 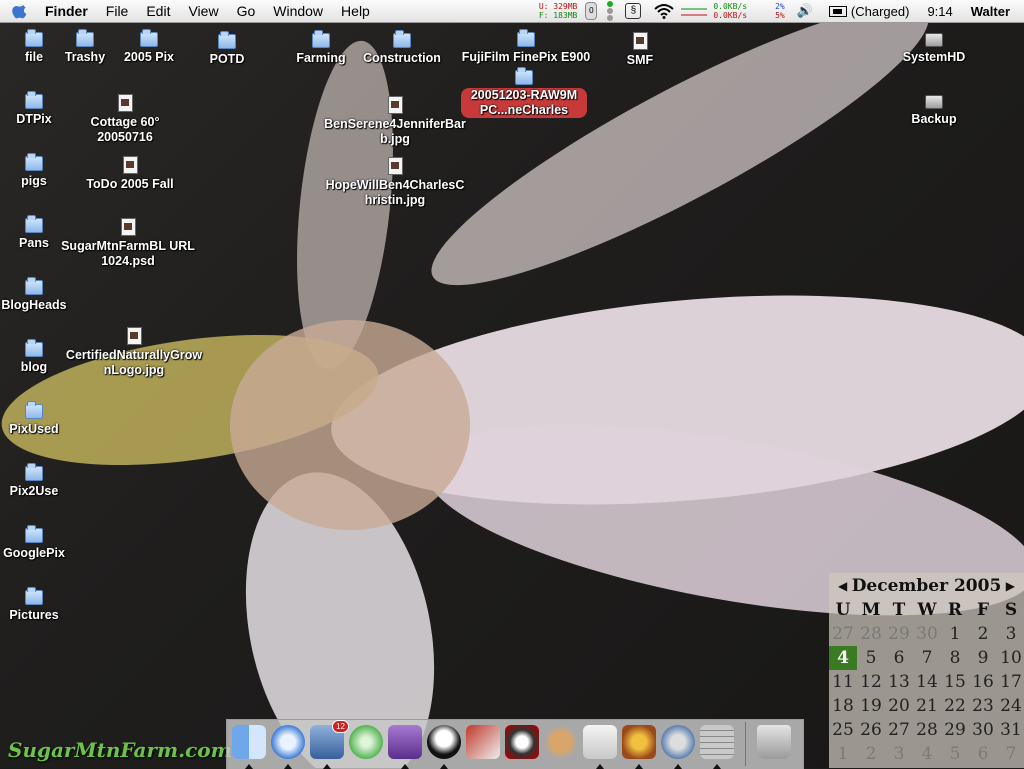 What do you see at coordinates (395, 121) in the screenshot?
I see `desktop-icon-benserene: BenSerene4JenniferBarb.jpg` at bounding box center [395, 121].